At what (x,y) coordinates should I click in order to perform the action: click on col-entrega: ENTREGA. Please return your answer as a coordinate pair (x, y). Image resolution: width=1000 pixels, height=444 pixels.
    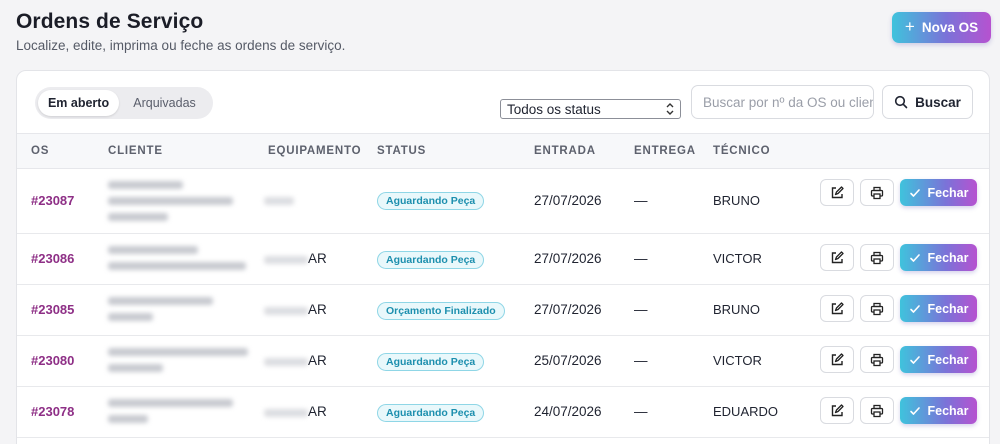
    Looking at the image, I should click on (665, 151).